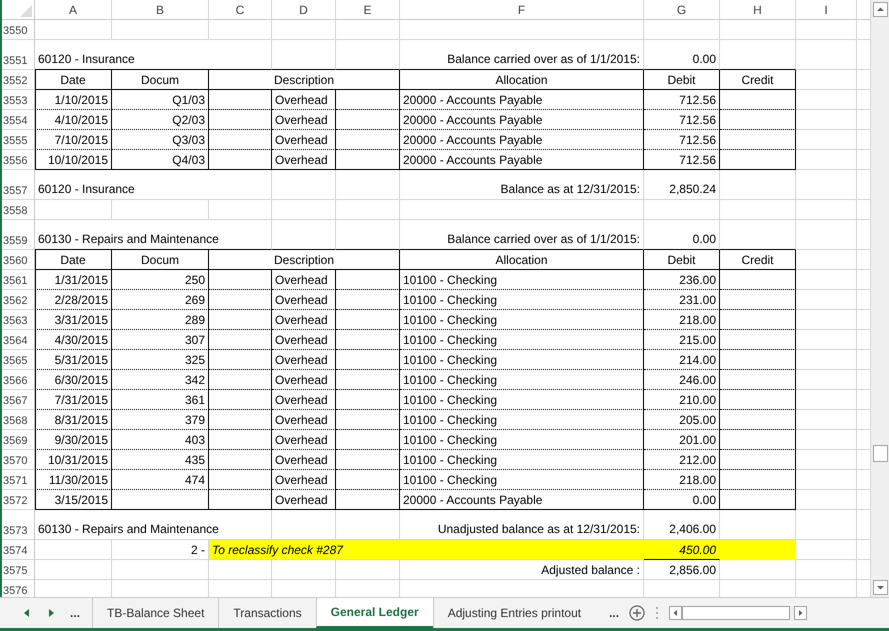 This screenshot has height=631, width=889. I want to click on document-cell: 307, so click(160, 340).